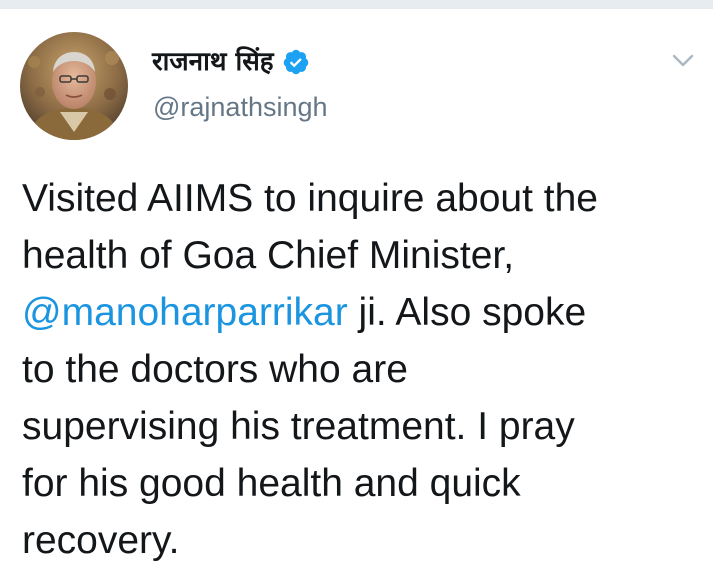 This screenshot has height=571, width=713. Describe the element at coordinates (268, 255) in the screenshot. I see `tweet-line: health of Goa Chief Minister,` at that location.